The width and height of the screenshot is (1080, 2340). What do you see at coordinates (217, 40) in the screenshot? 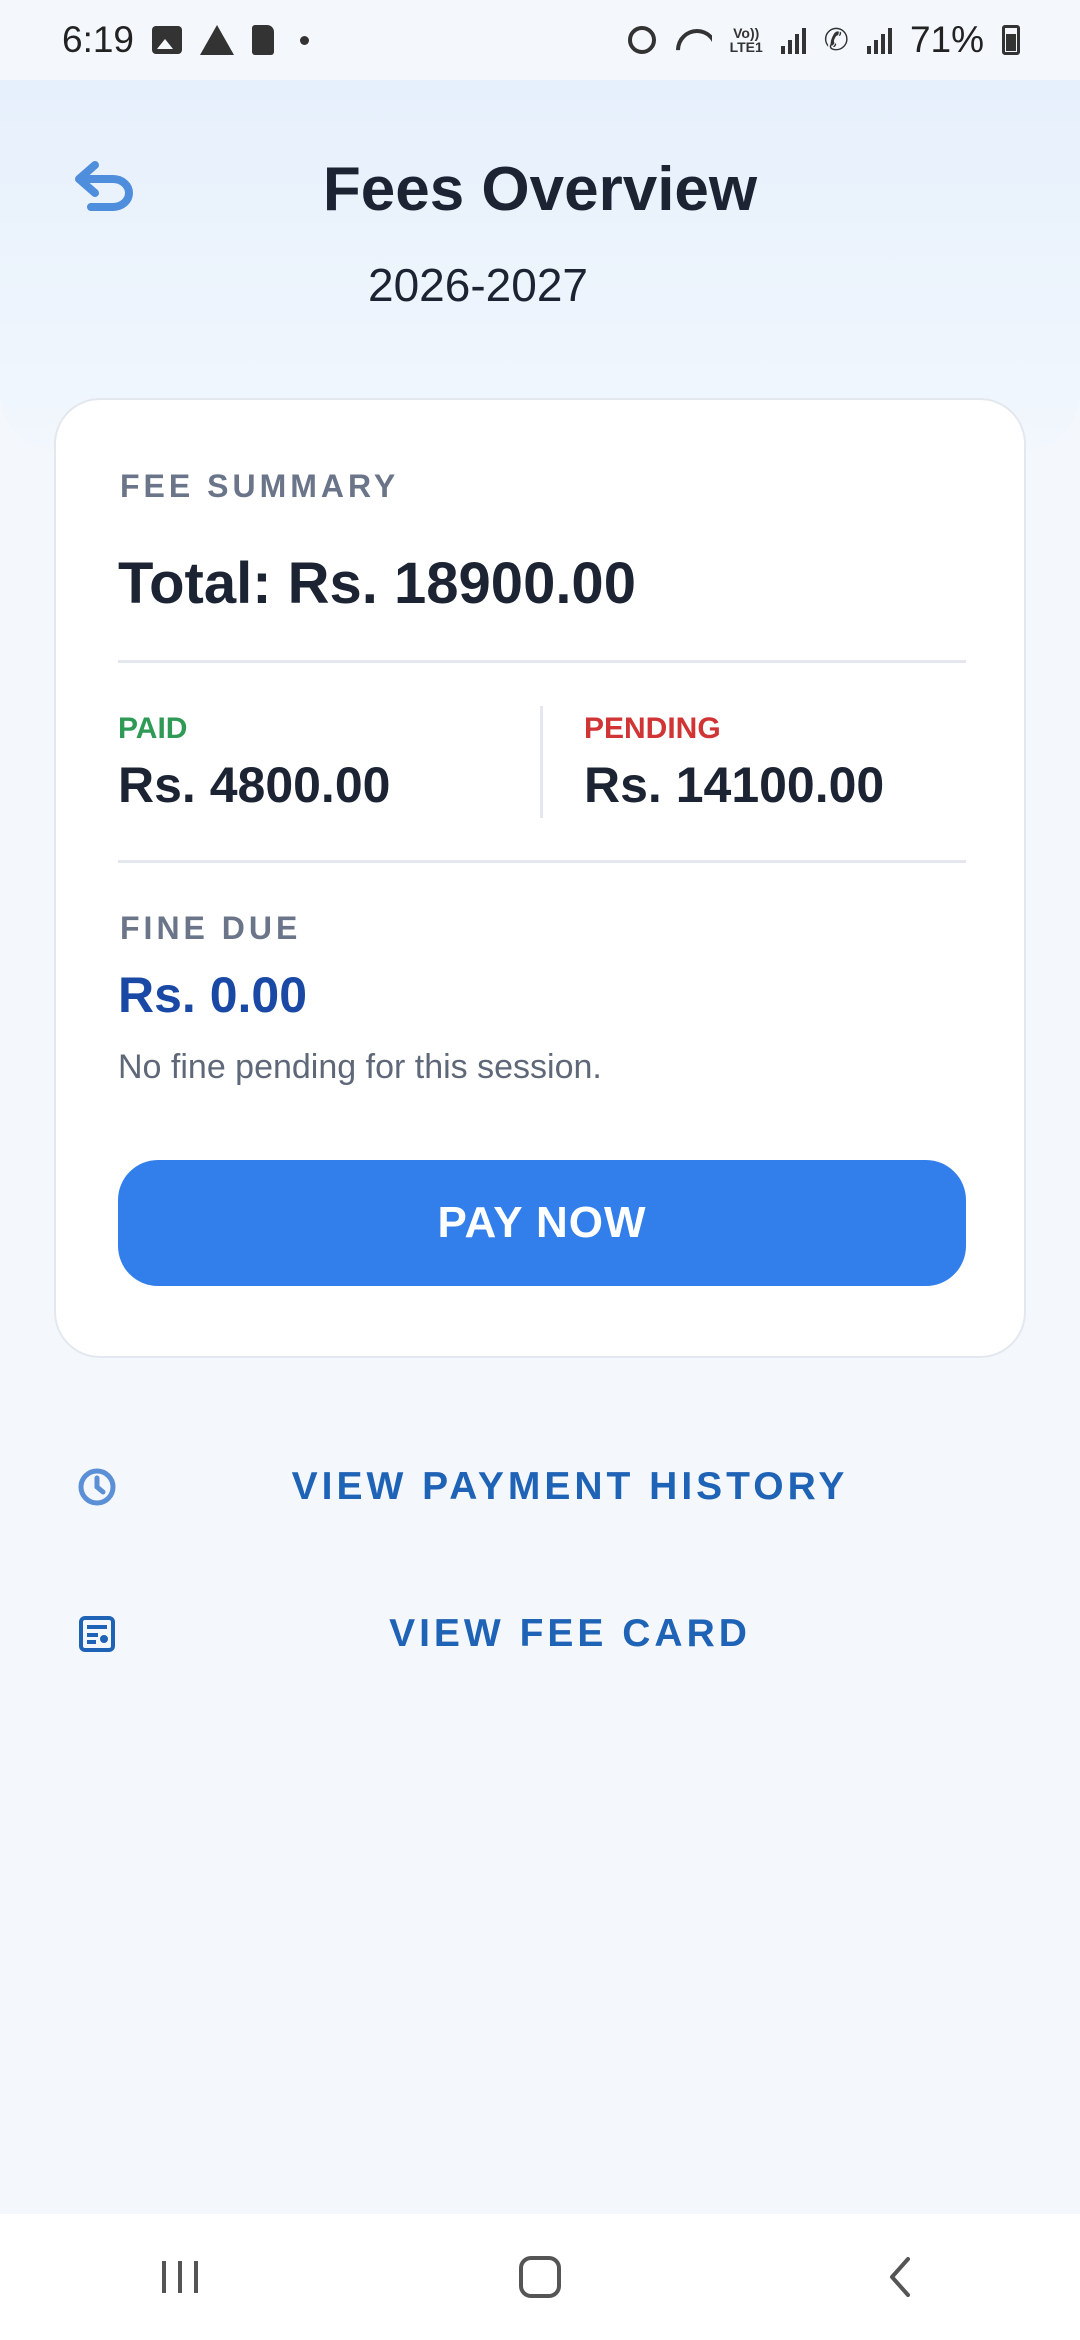
I see `warning-icon` at bounding box center [217, 40].